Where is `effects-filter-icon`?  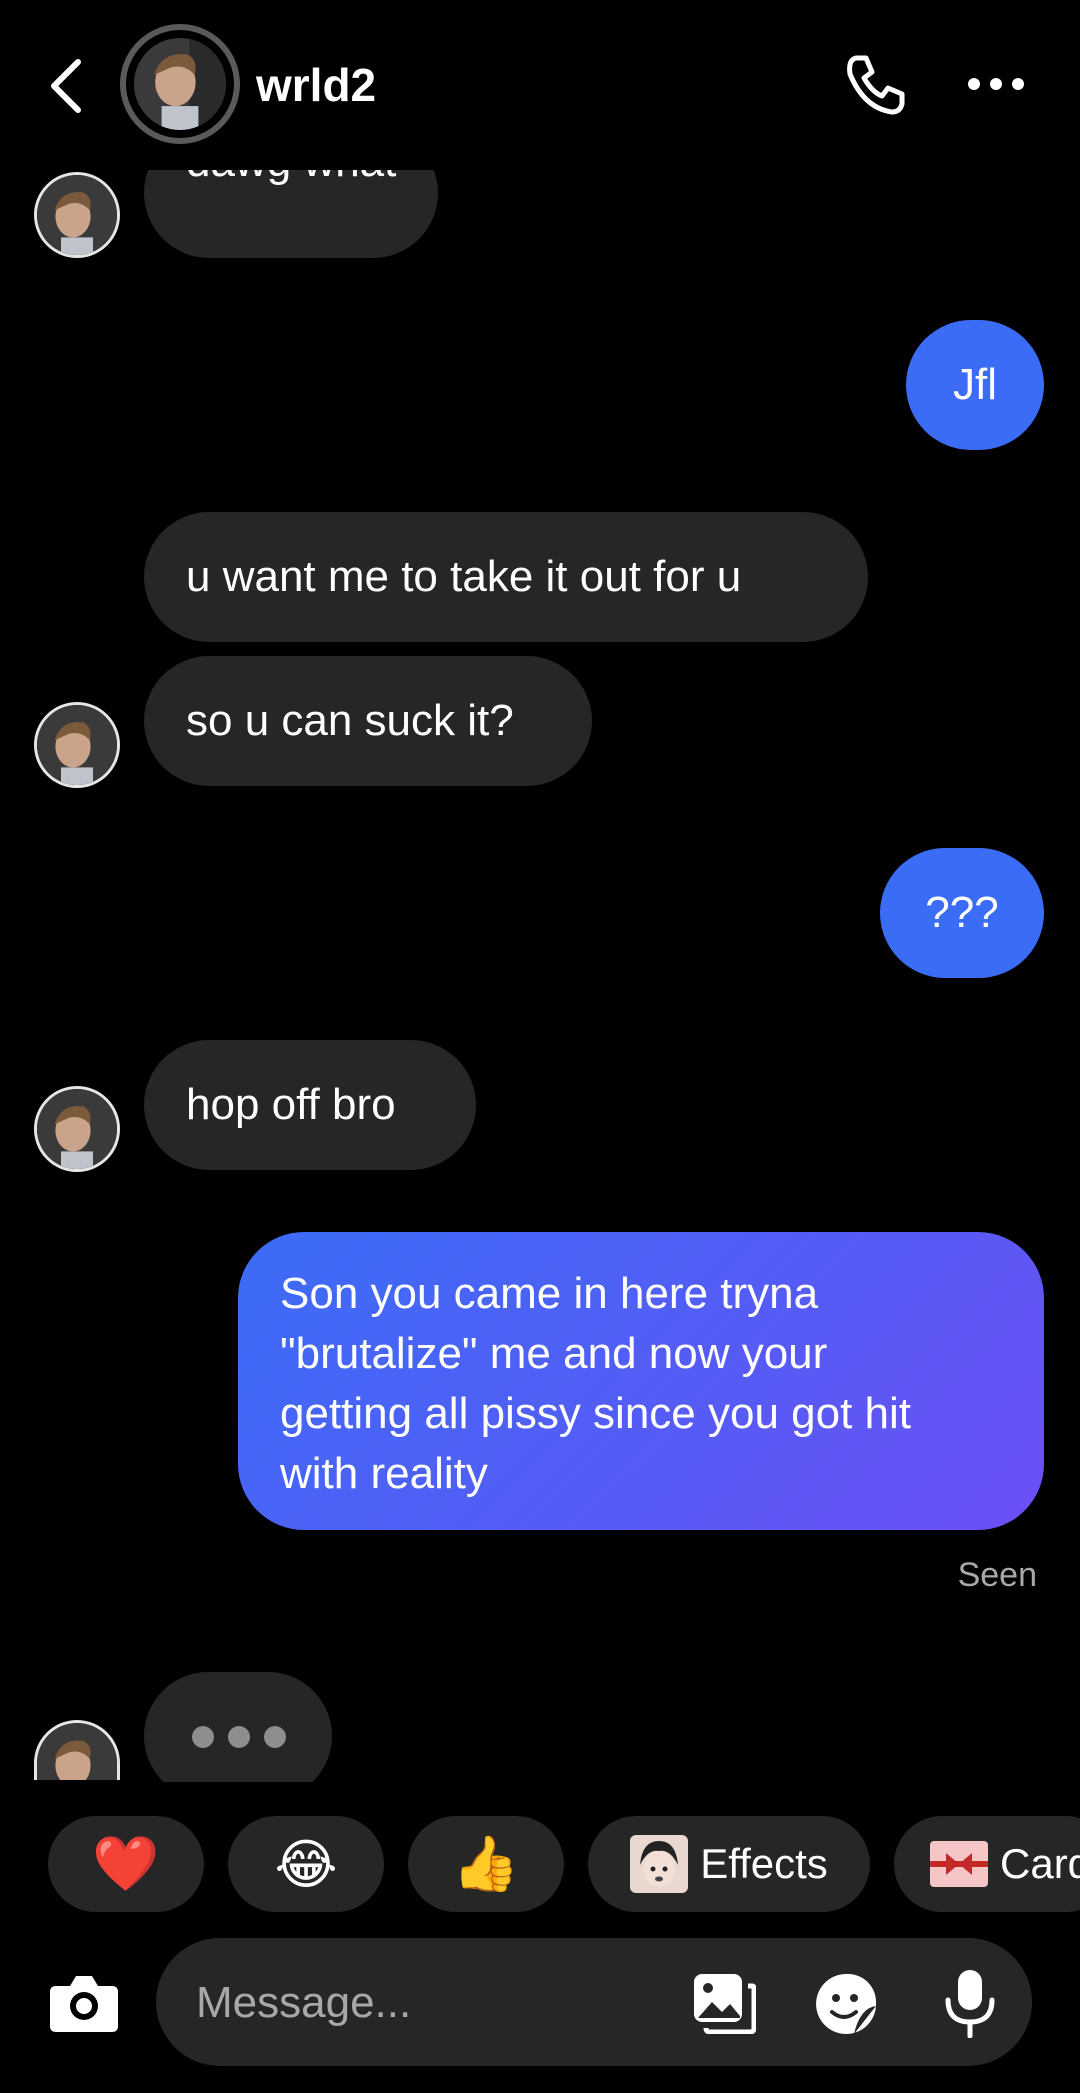
effects-filter-icon is located at coordinates (659, 1864).